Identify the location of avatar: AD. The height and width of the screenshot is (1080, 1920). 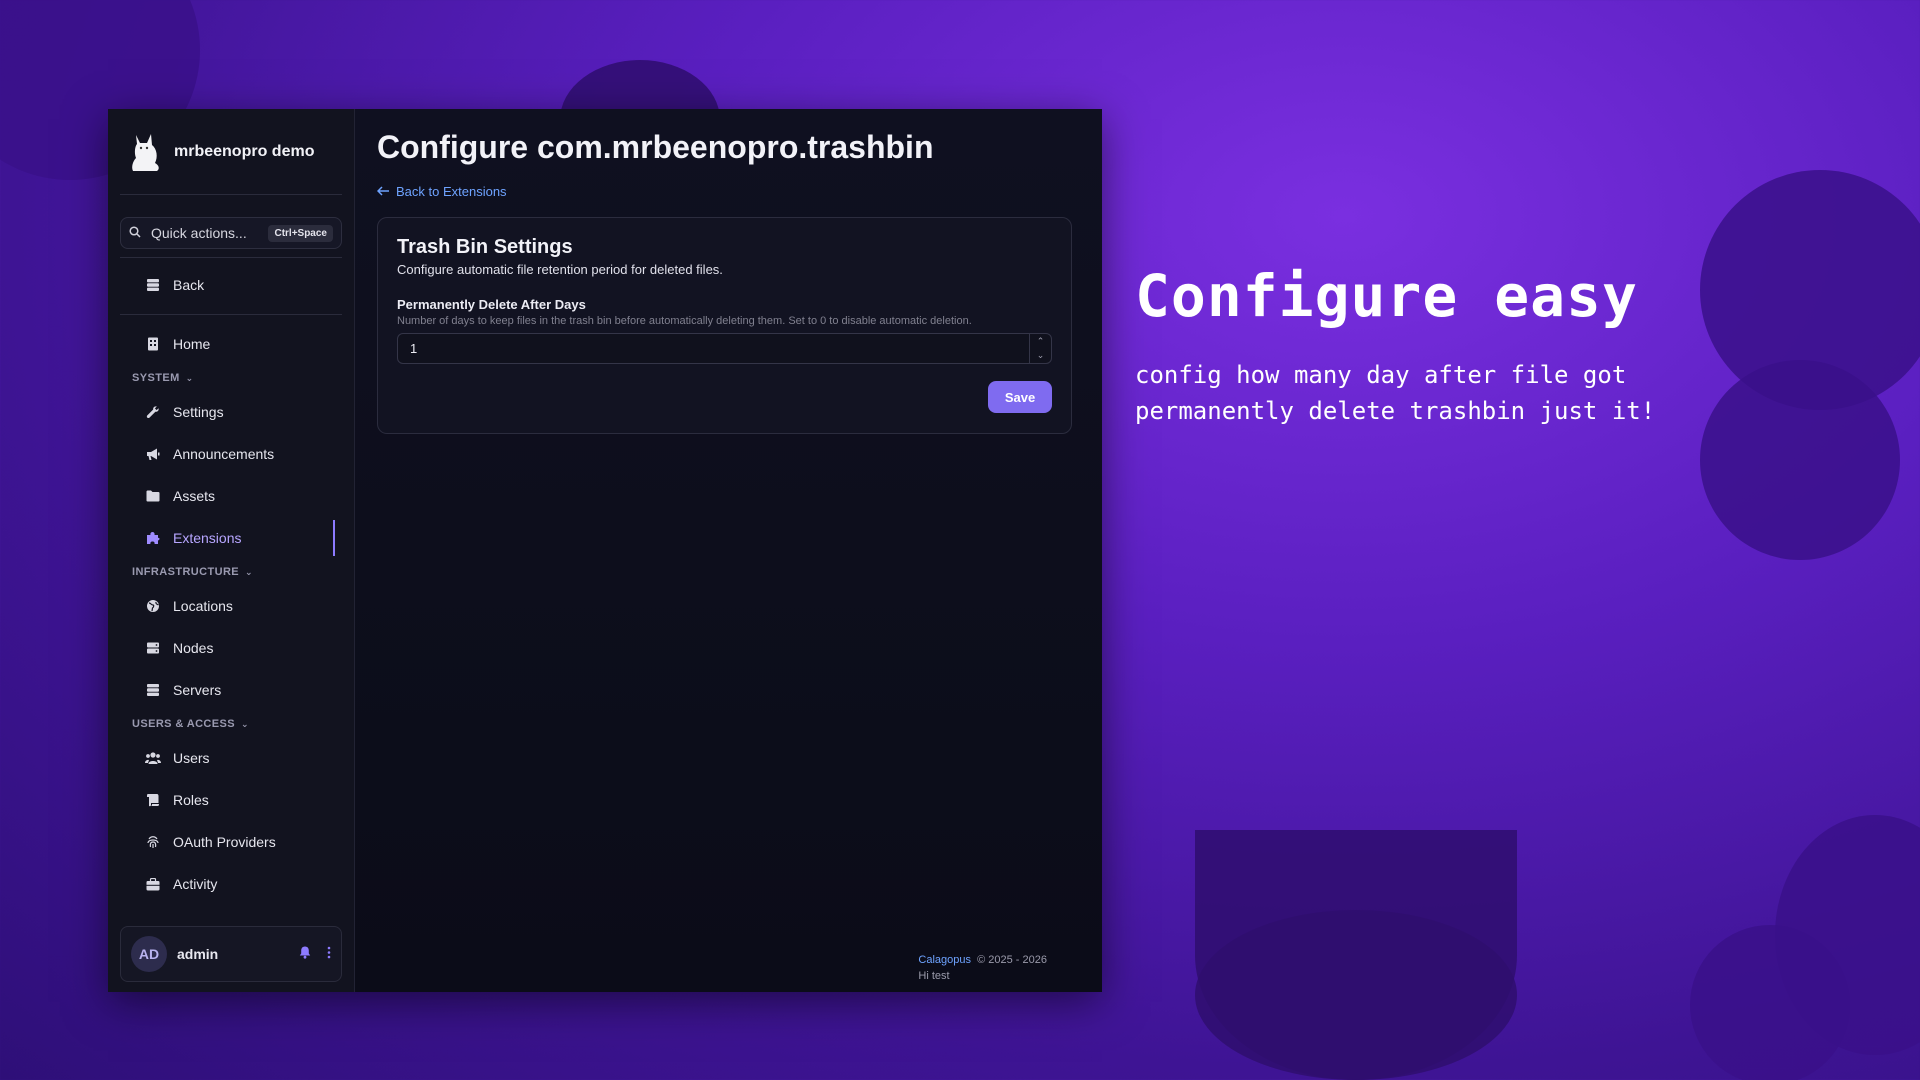
(149, 954).